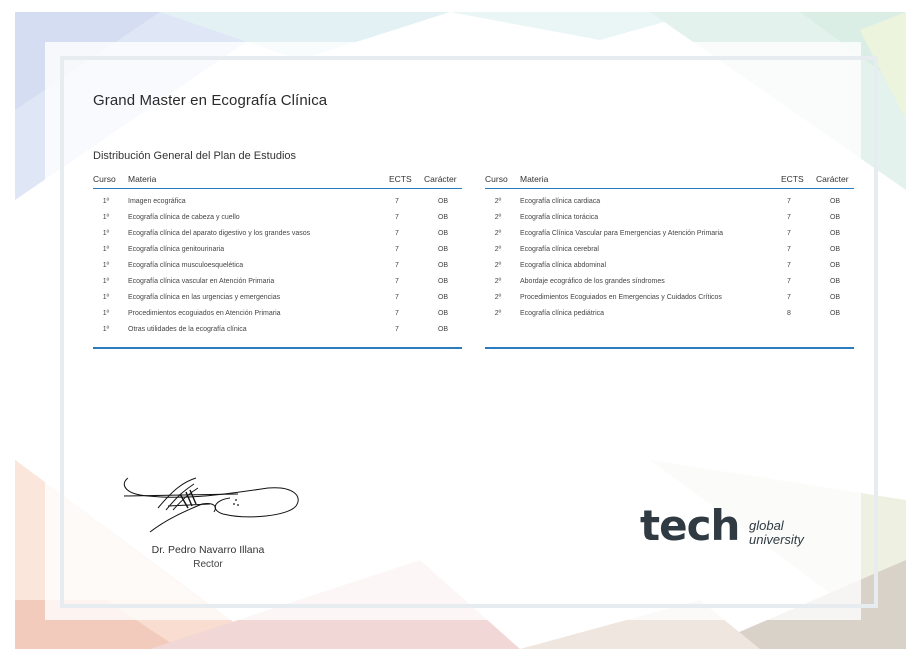 The width and height of the screenshot is (906, 649). I want to click on cell-materia: Otras utilidades de la ecografía clínica, so click(187, 329).